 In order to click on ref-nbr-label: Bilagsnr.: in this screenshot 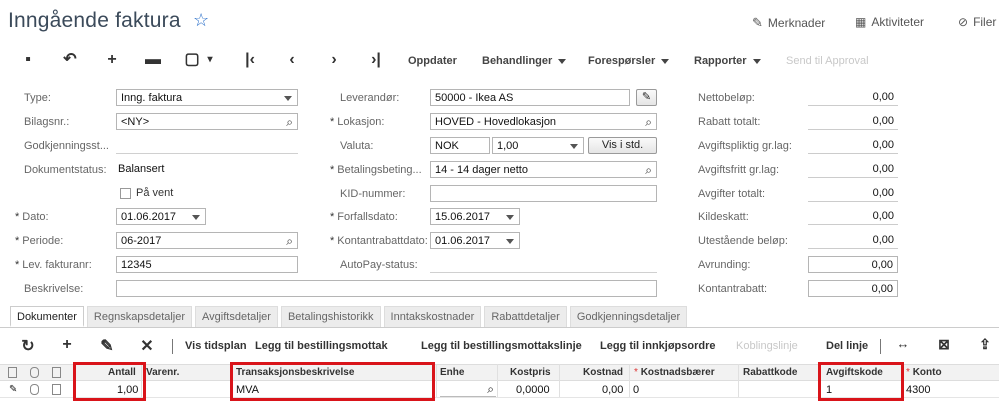, I will do `click(47, 122)`.